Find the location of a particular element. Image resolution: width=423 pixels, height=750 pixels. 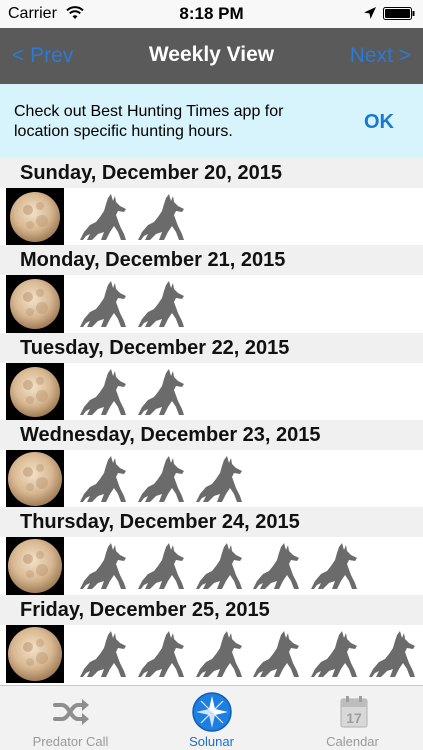

day-section: Monday, December 21, 2015 is located at coordinates (211, 289).